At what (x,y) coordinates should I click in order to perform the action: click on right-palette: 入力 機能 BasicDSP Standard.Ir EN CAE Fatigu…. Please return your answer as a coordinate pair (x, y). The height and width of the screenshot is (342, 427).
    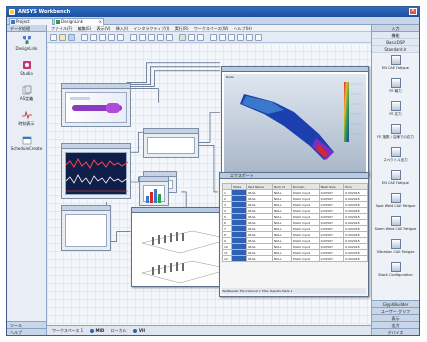
    Looking at the image, I should click on (395, 180).